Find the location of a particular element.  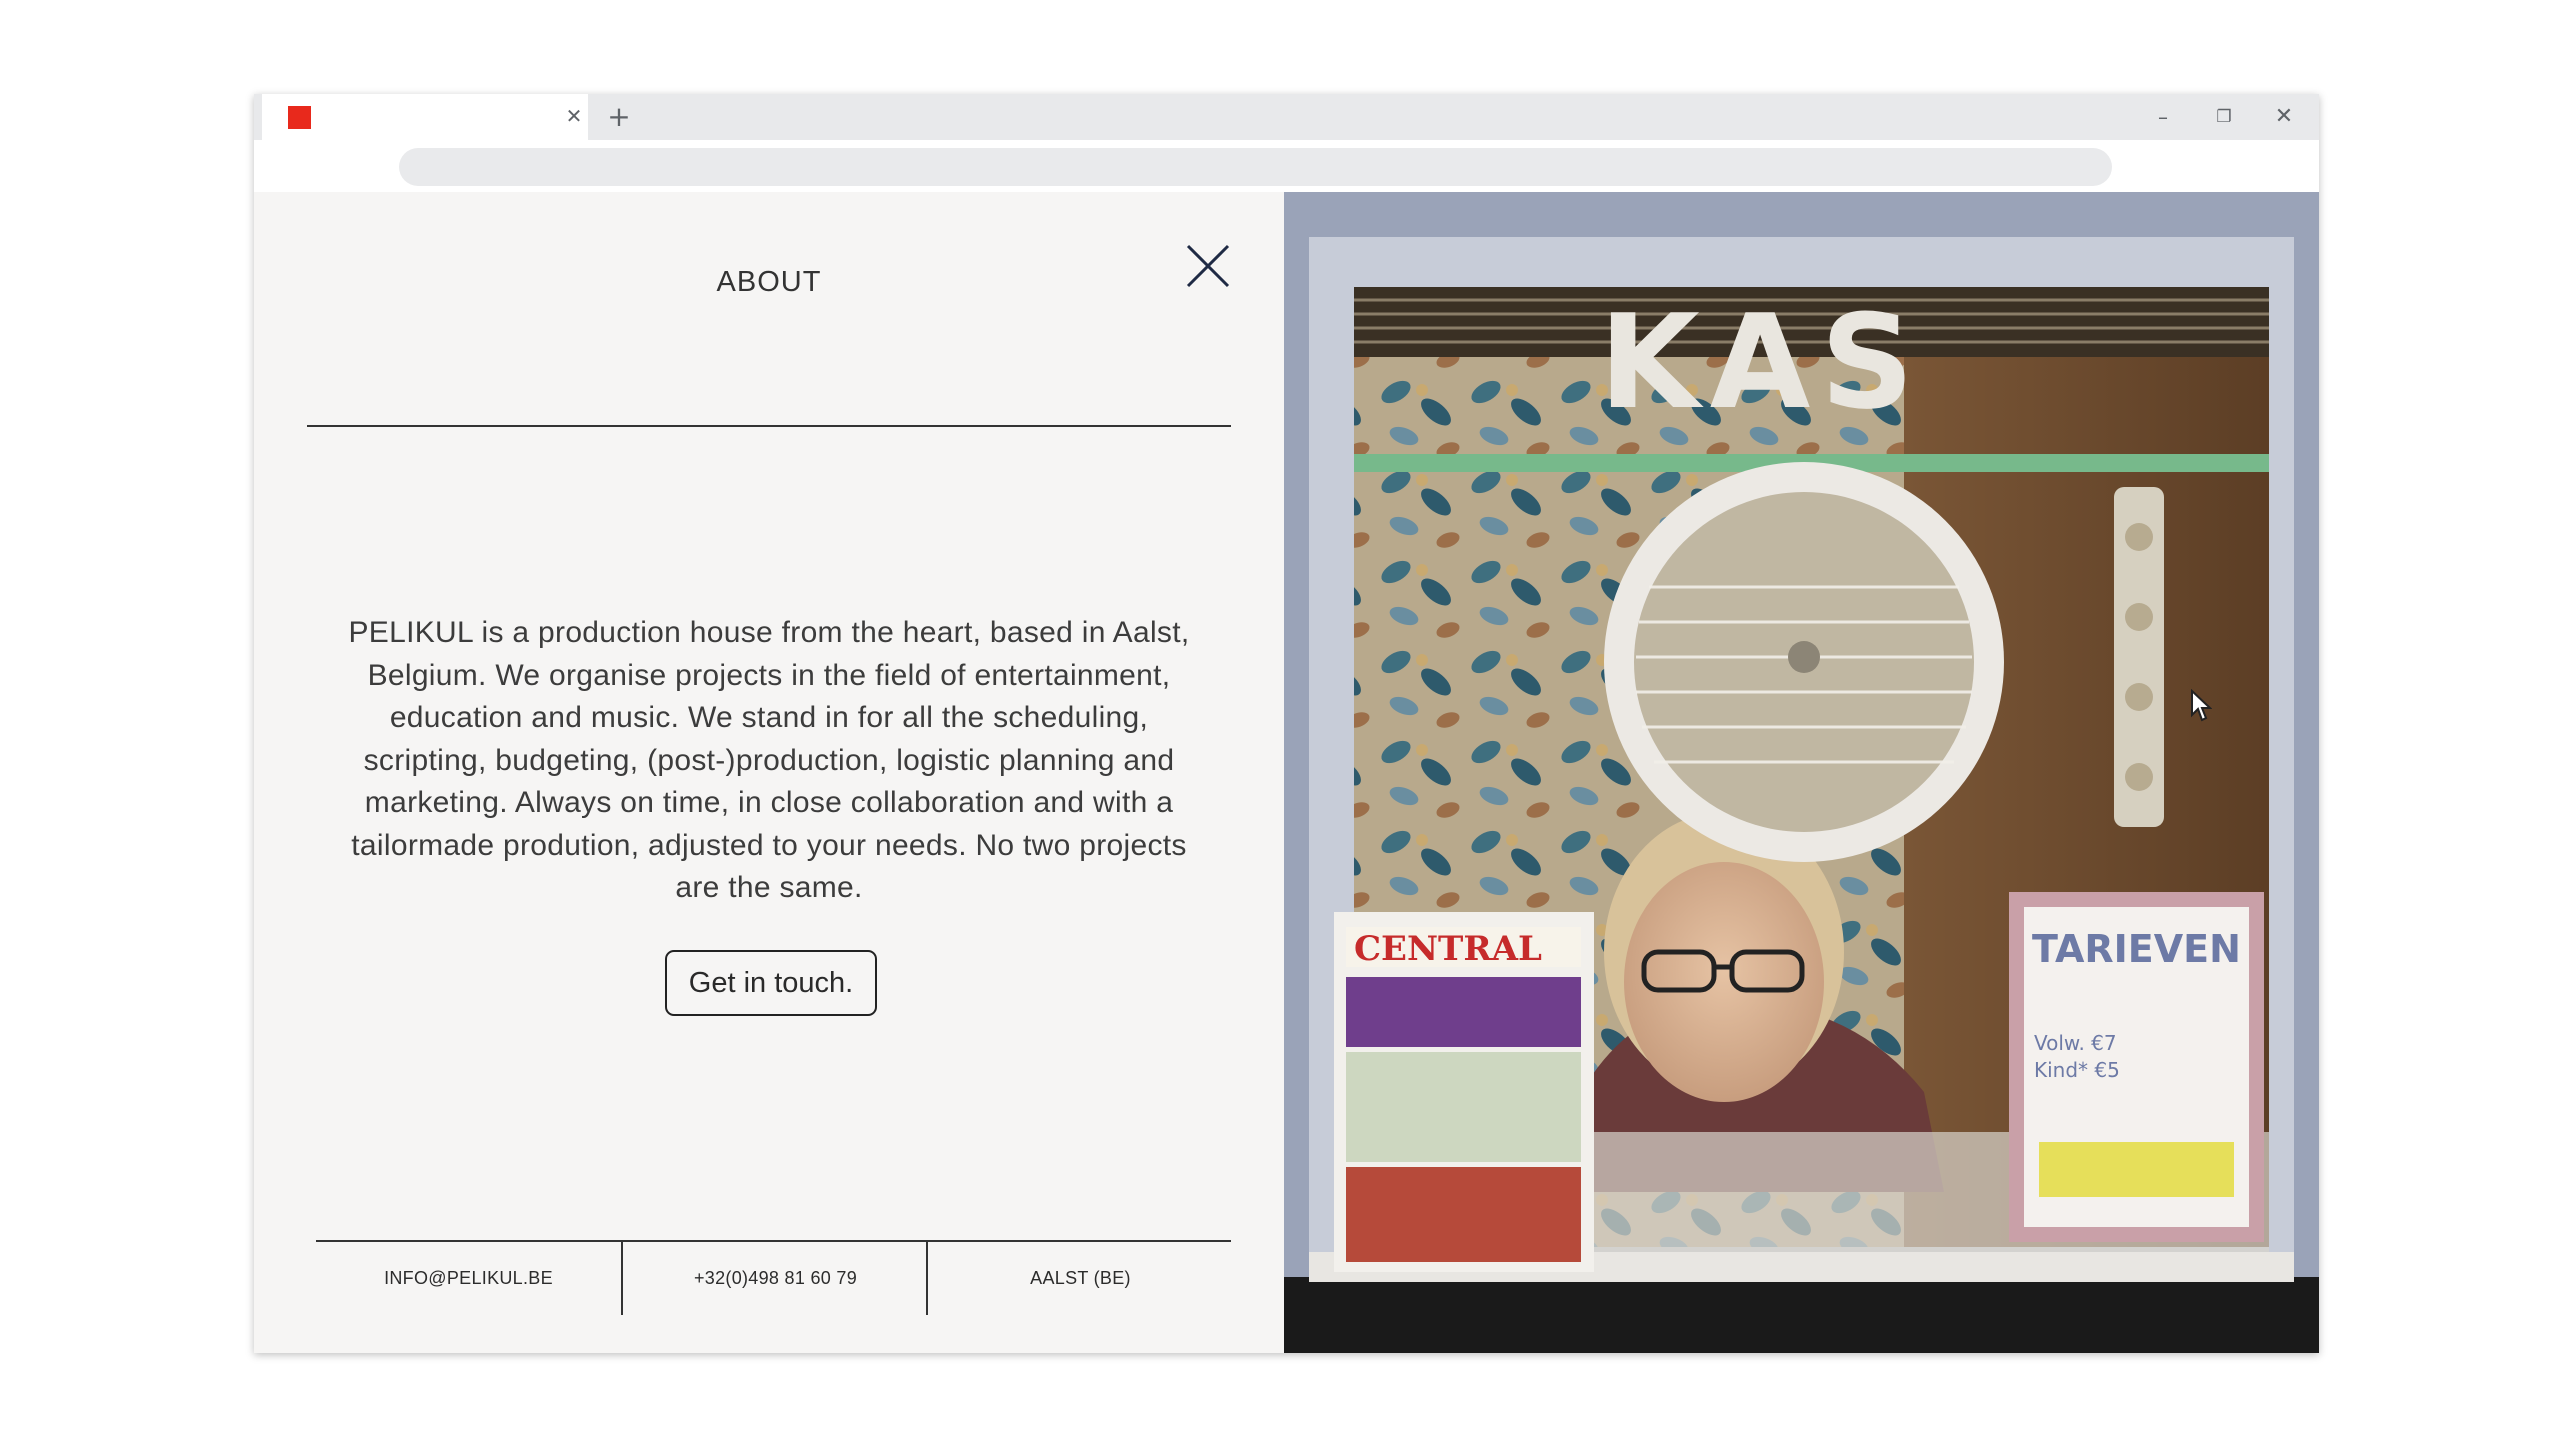

svg-text: Kind* €5 is located at coordinates (2077, 1070).